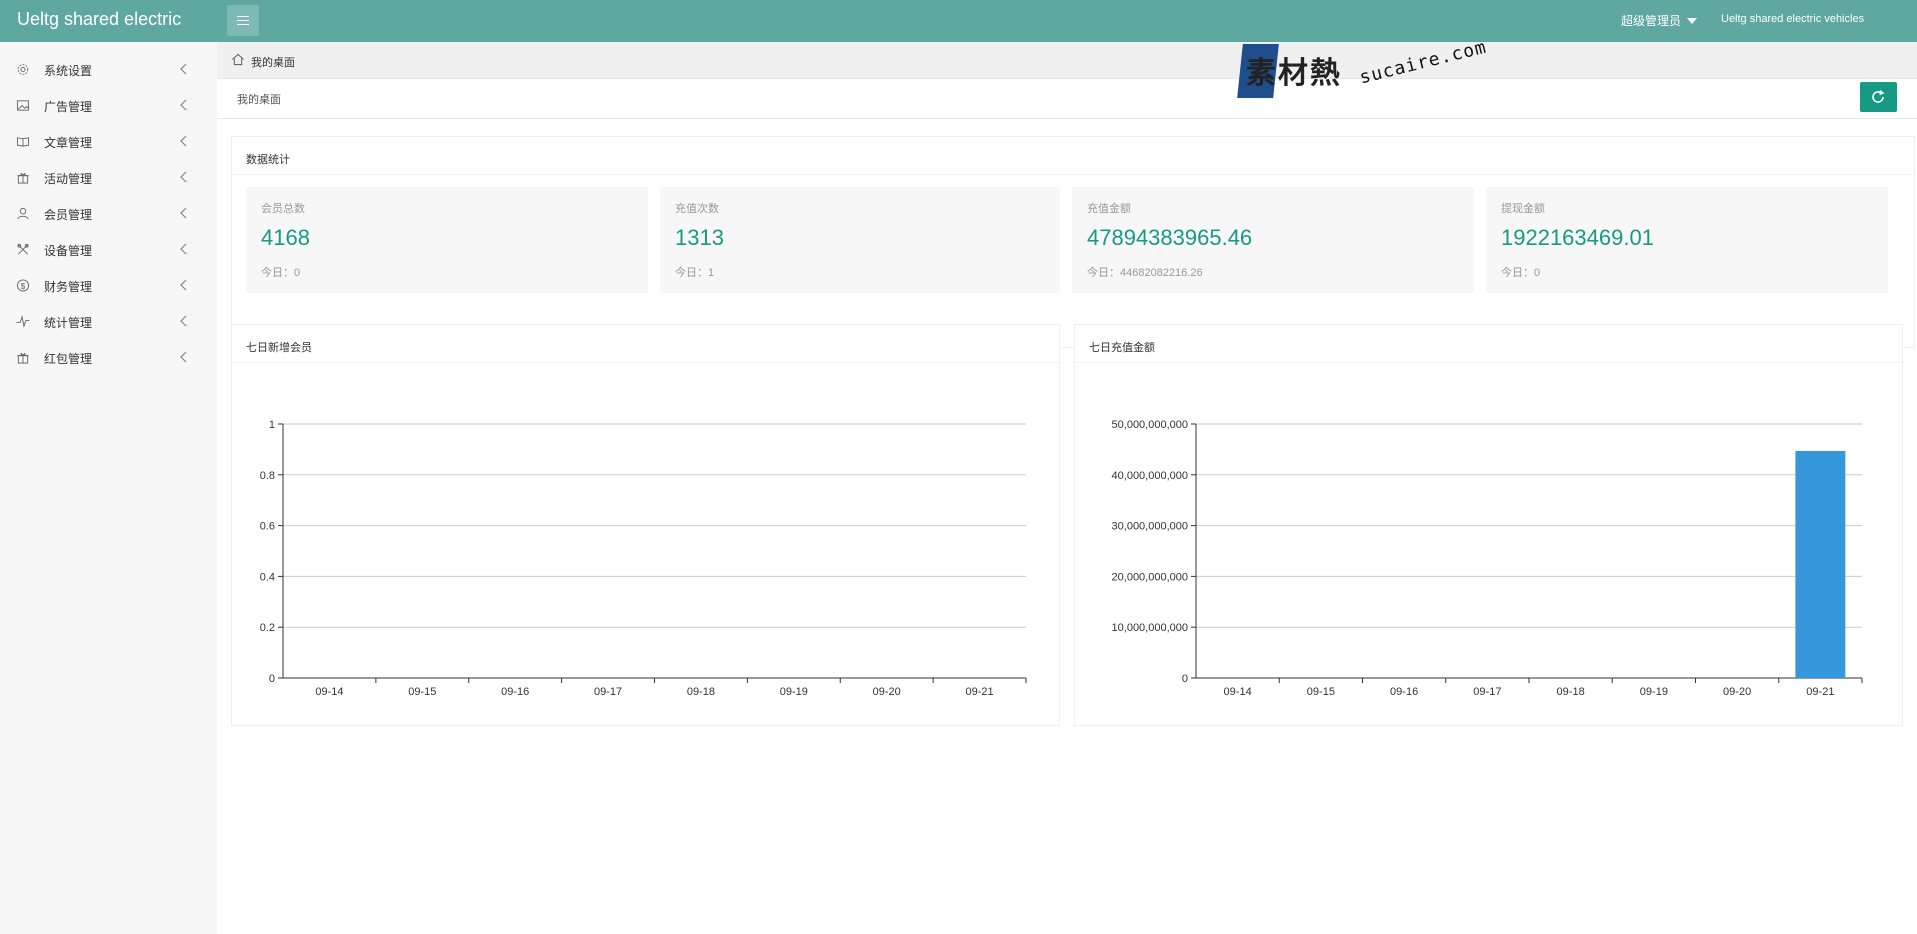 The width and height of the screenshot is (1917, 934). I want to click on watermark: 素材熱 sucaire.com, so click(1363, 69).